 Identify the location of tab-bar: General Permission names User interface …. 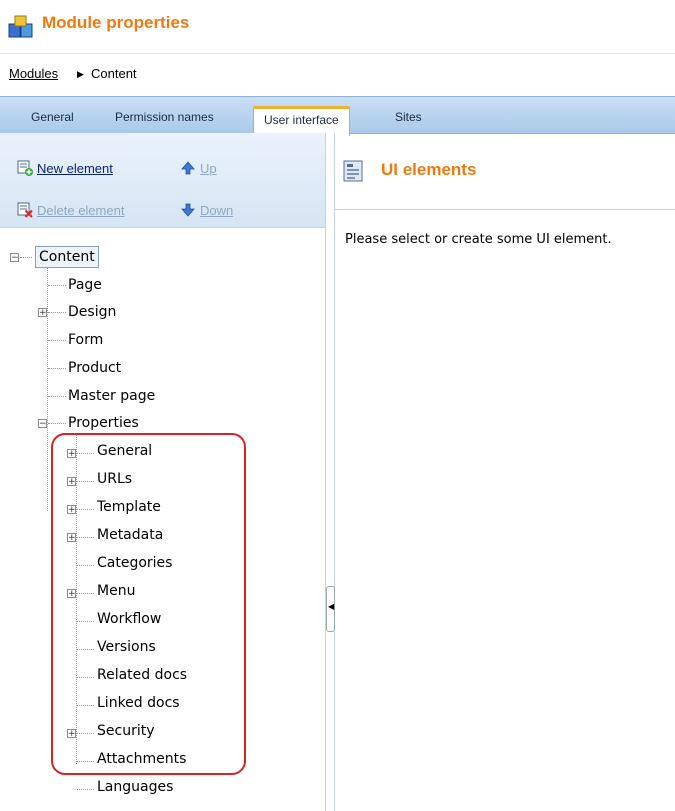
(337, 116).